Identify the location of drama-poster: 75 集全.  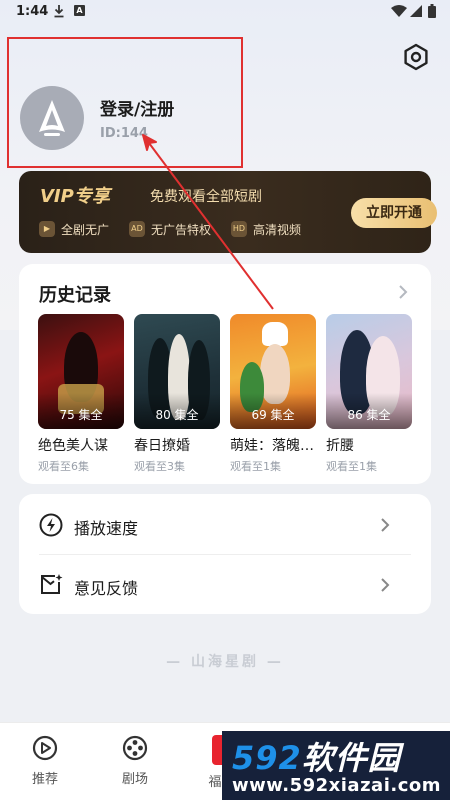
(81, 371).